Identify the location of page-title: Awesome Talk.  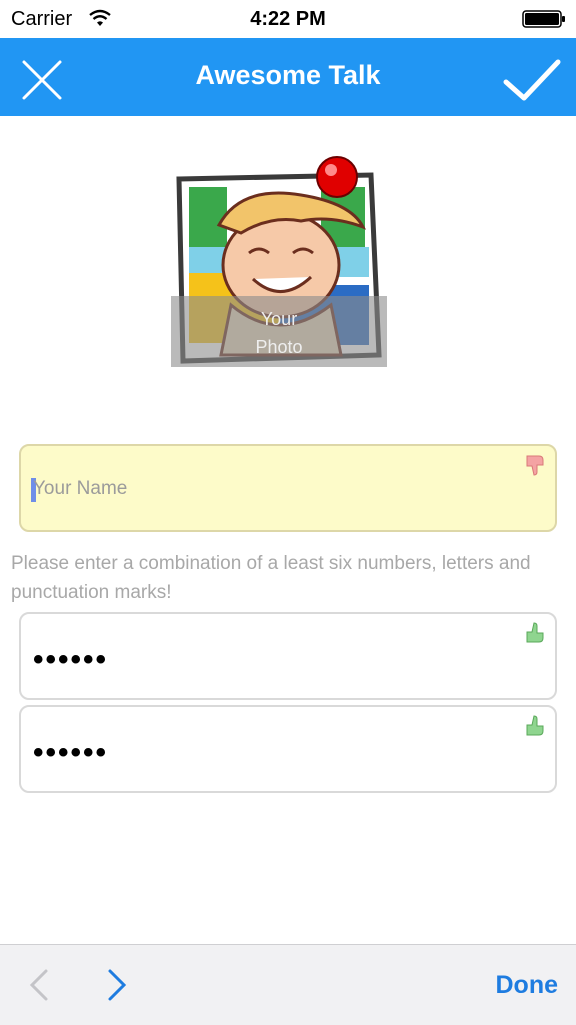
(288, 75).